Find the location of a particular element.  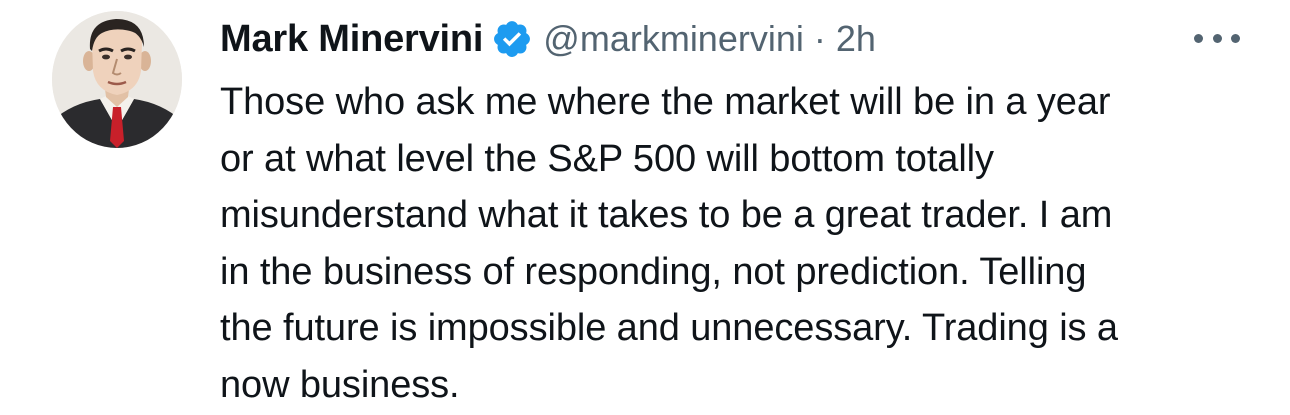

author-display-name: Mark Minervini is located at coordinates (351, 39).